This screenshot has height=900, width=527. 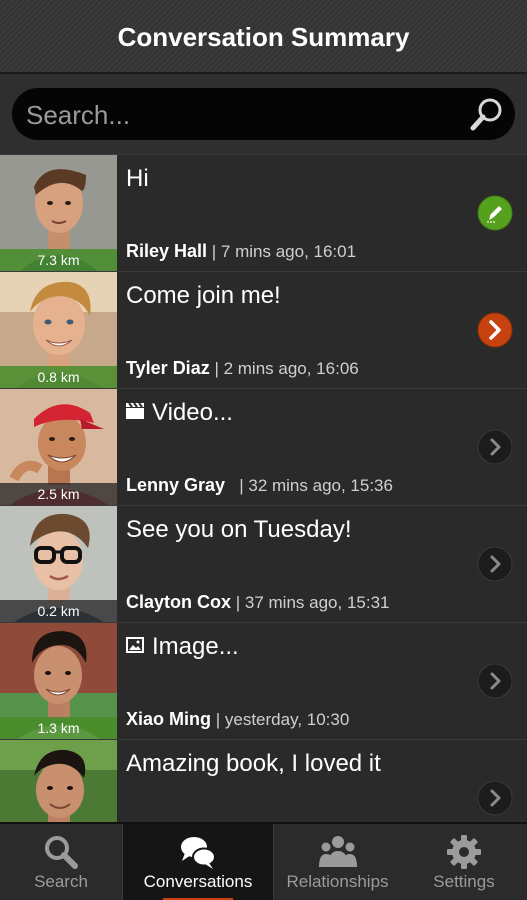 I want to click on distance-label: 0.2 km, so click(x=58, y=611).